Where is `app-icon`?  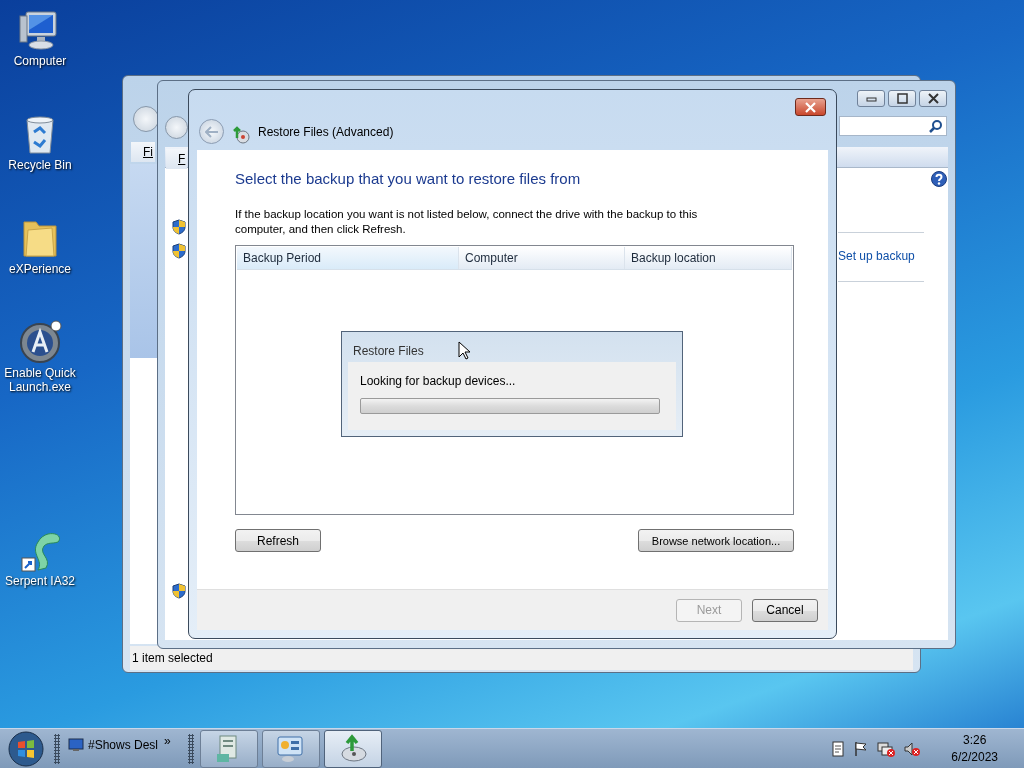
app-icon is located at coordinates (40, 342).